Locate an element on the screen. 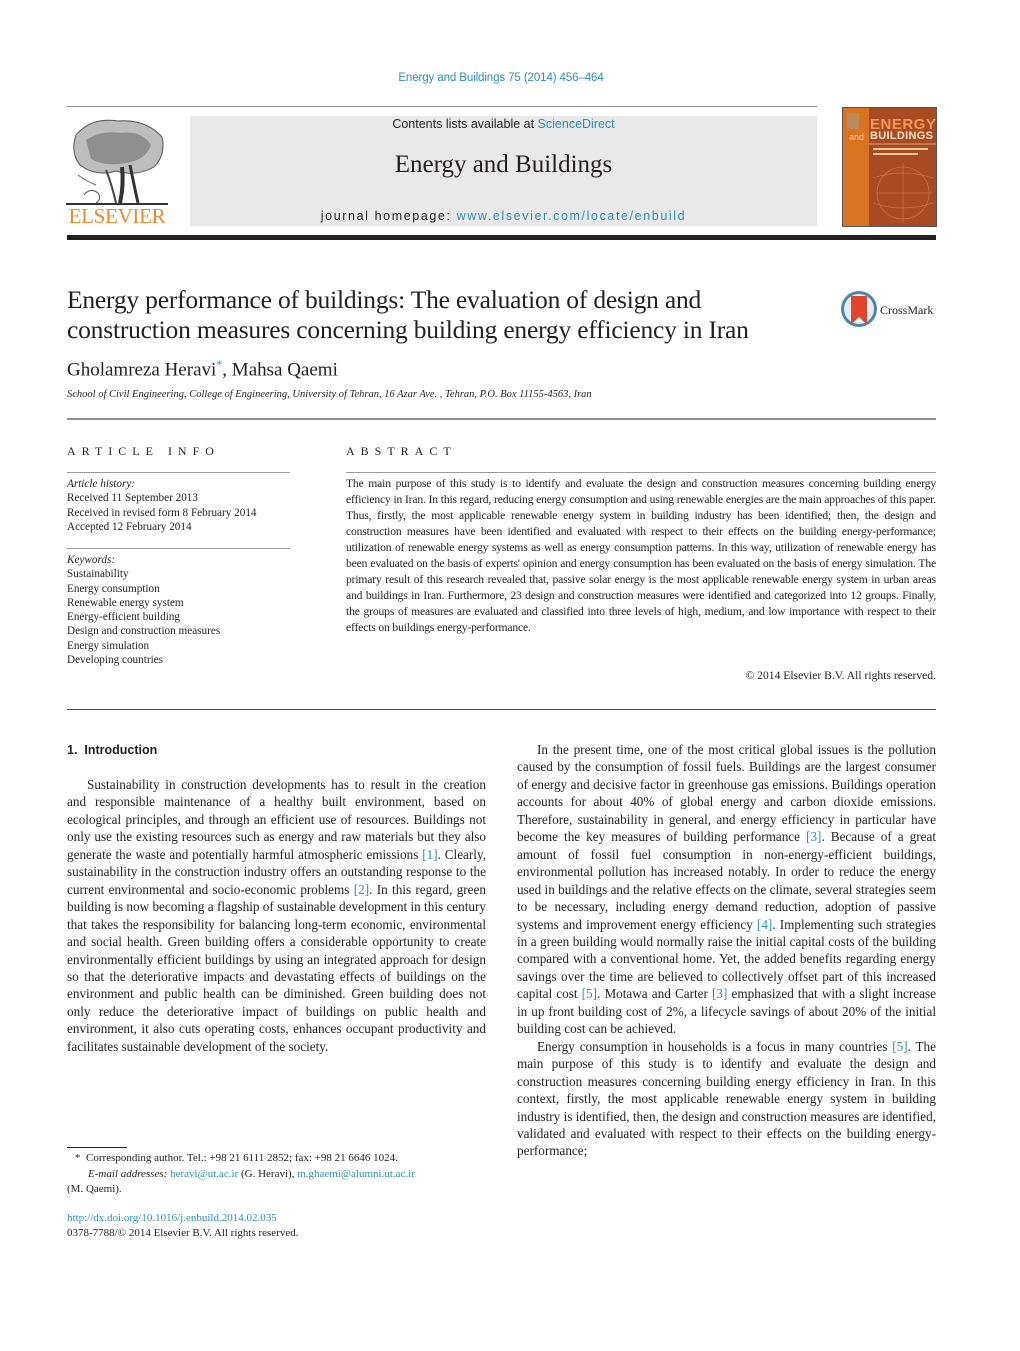  crossmark-label: CrossMark is located at coordinates (907, 310).